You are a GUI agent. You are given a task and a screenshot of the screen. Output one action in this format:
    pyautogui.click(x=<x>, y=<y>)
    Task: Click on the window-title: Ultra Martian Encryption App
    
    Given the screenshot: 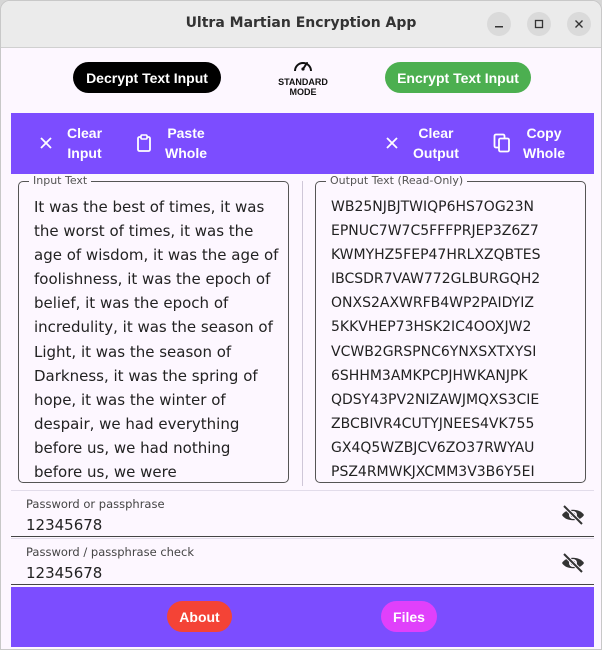 What is the action you would take?
    pyautogui.click(x=301, y=23)
    